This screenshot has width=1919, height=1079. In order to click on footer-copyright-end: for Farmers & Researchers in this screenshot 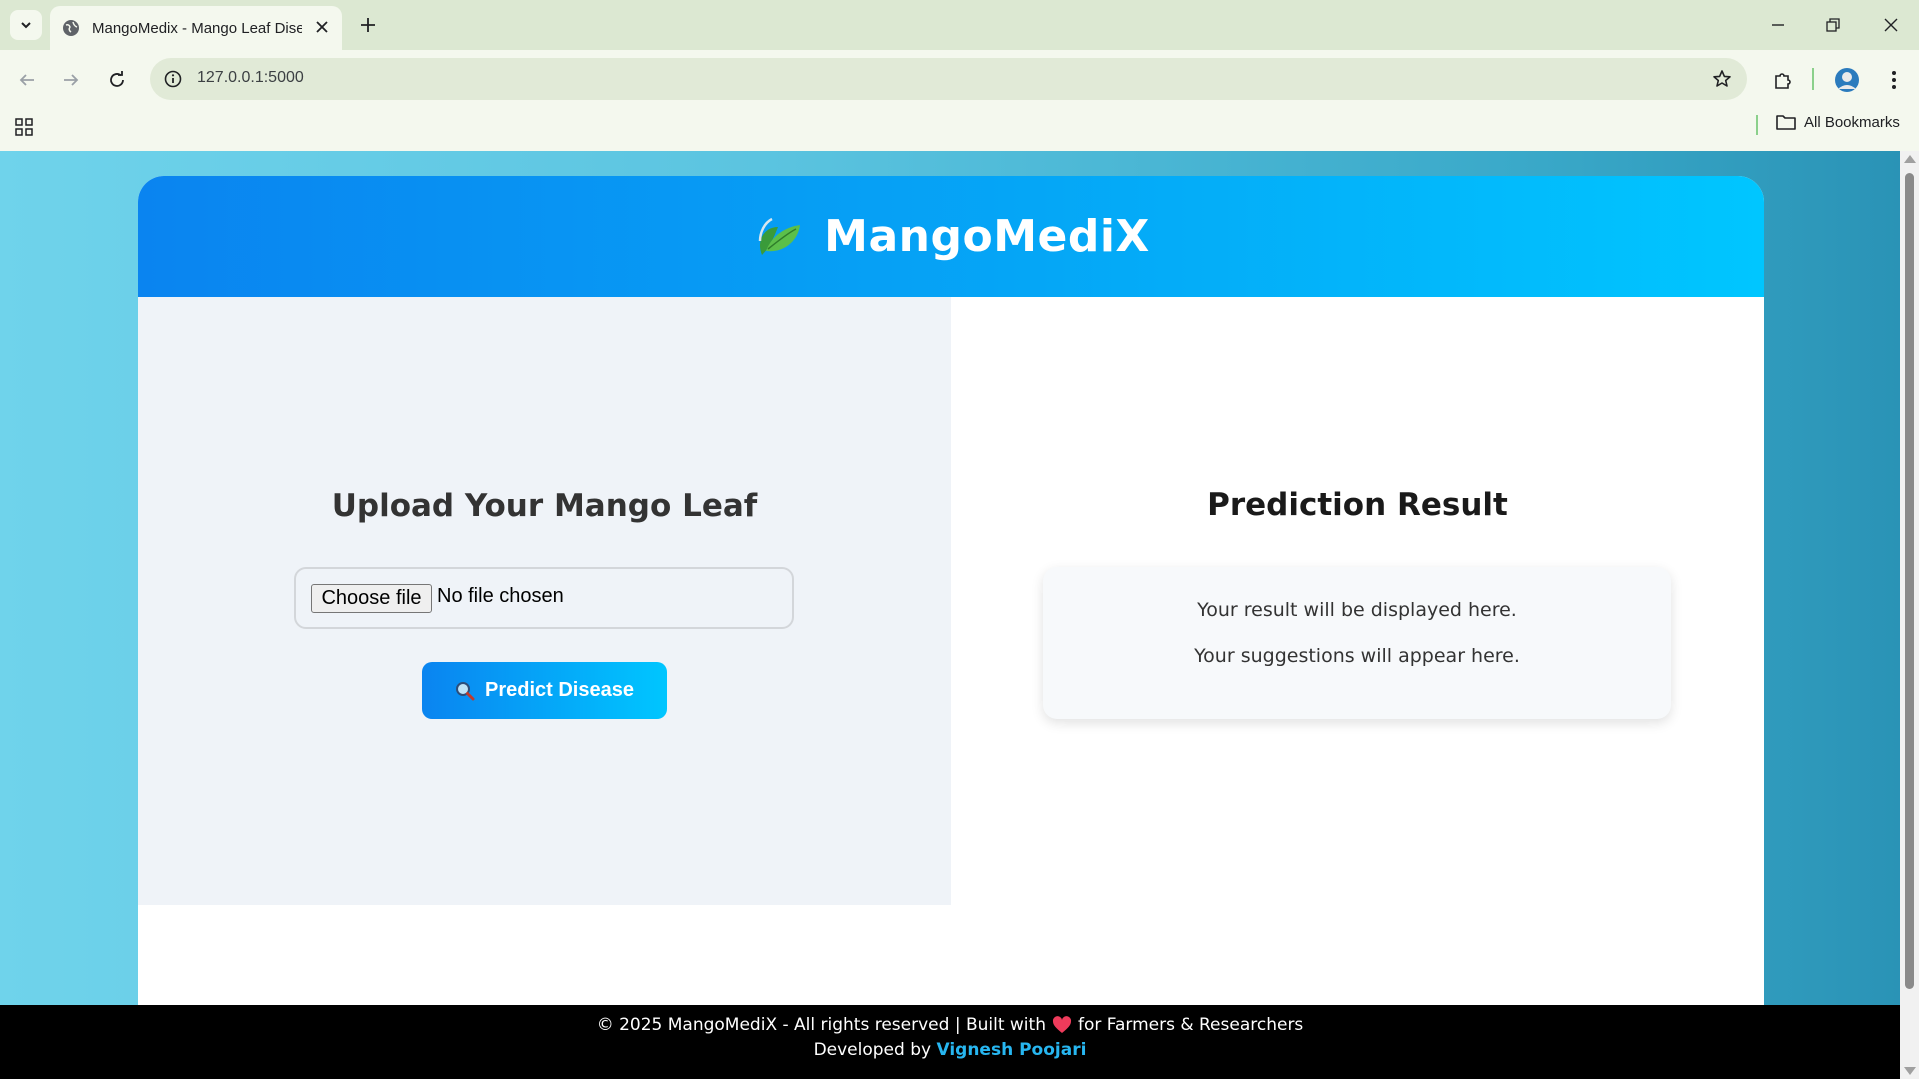, I will do `click(1190, 1025)`.